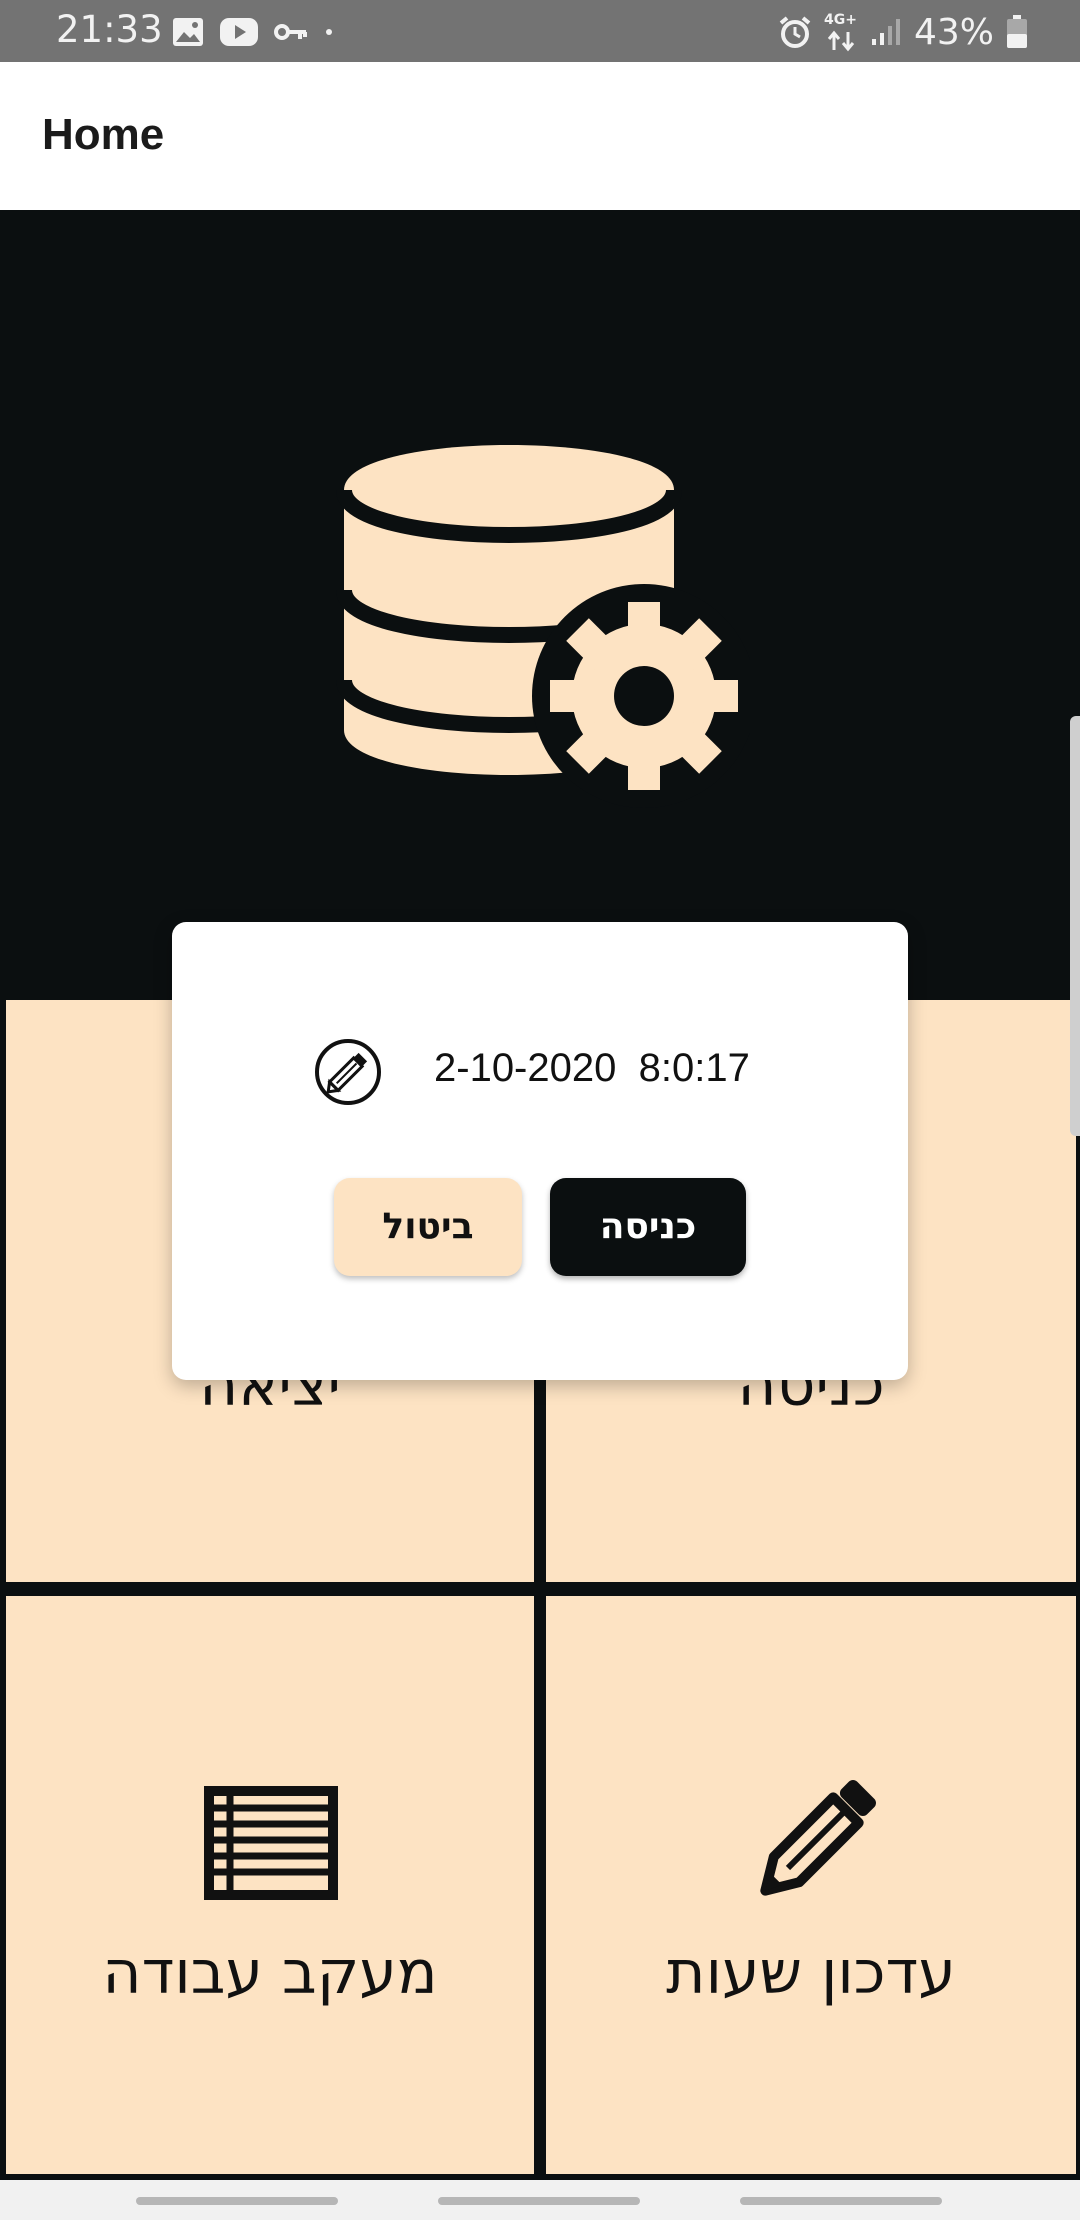  What do you see at coordinates (290, 32) in the screenshot?
I see `key-icon` at bounding box center [290, 32].